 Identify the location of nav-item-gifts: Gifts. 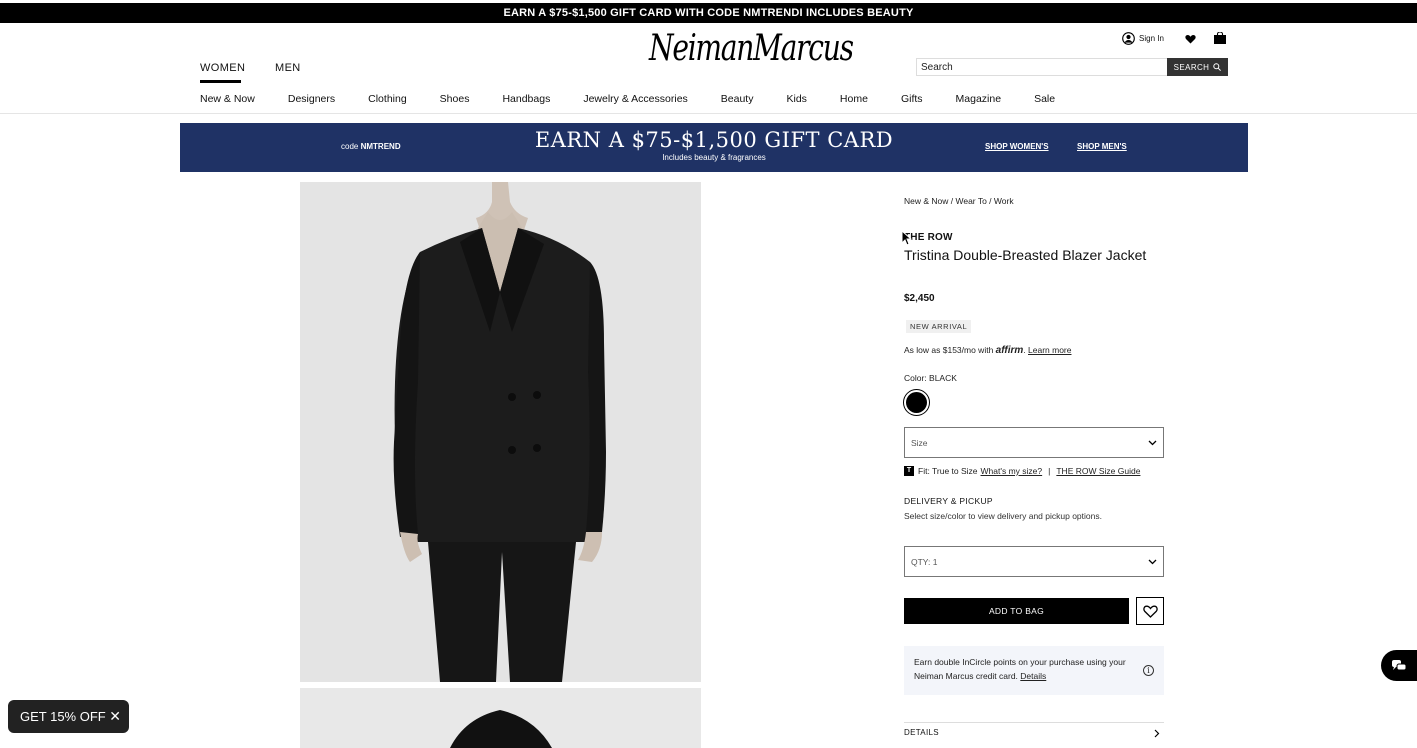
(912, 99).